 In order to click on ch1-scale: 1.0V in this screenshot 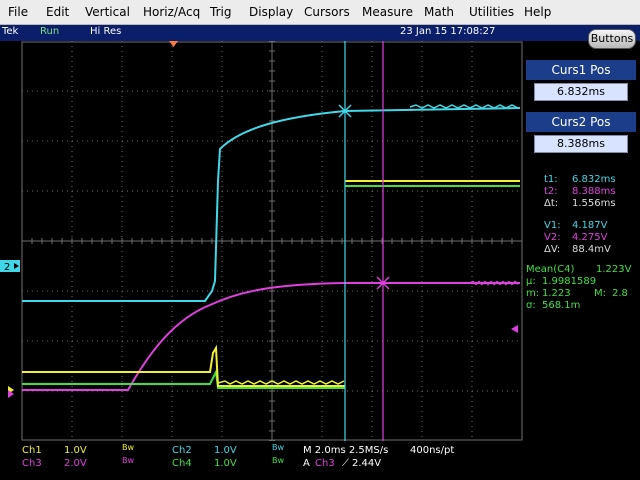, I will do `click(75, 450)`.